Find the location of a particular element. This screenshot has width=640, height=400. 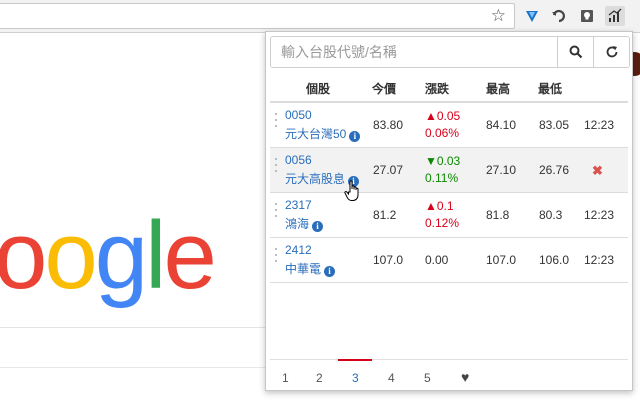

address-bar: ☆ is located at coordinates (257, 16).